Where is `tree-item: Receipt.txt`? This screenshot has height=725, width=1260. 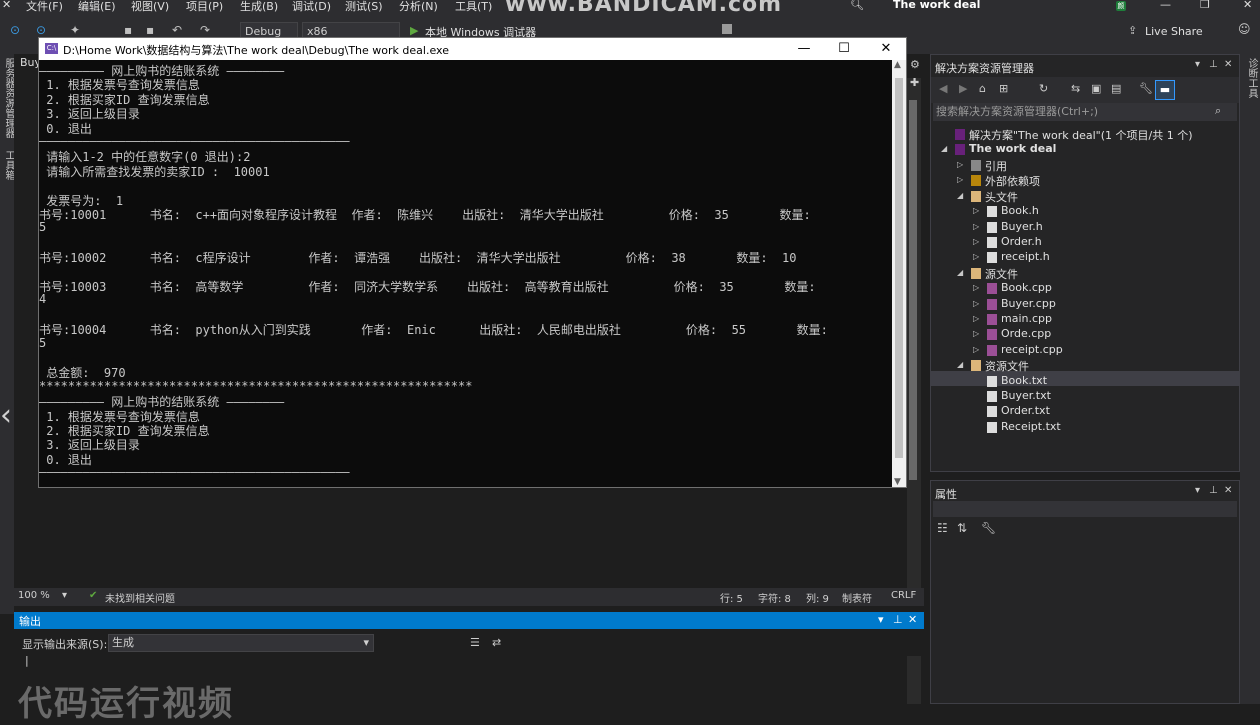 tree-item: Receipt.txt is located at coordinates (1031, 426).